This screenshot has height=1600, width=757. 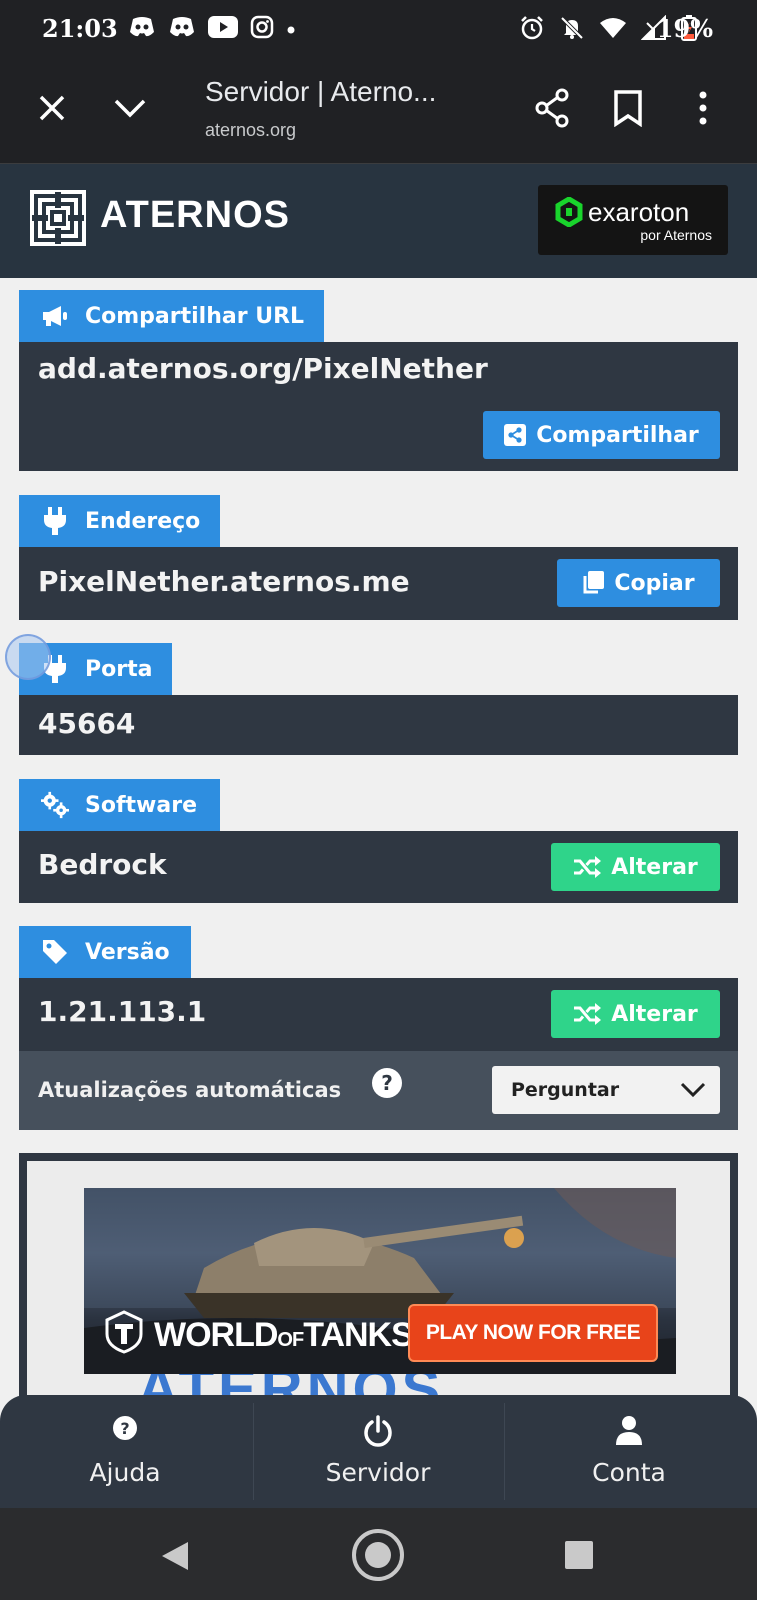 What do you see at coordinates (141, 805) in the screenshot?
I see `software-label: Software` at bounding box center [141, 805].